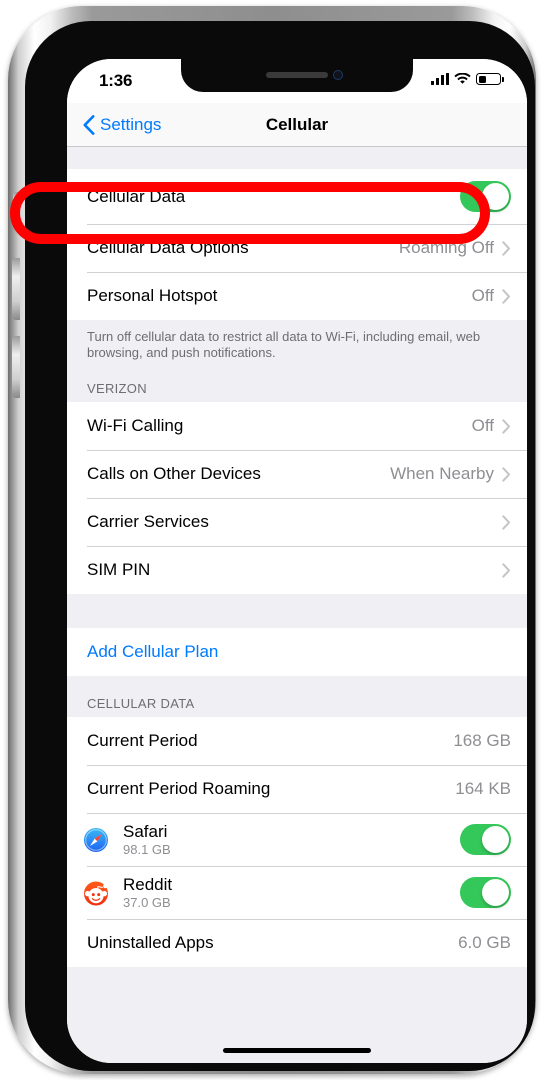 The height and width of the screenshot is (1080, 544). I want to click on row-current-period-label: Current Period, so click(142, 740).